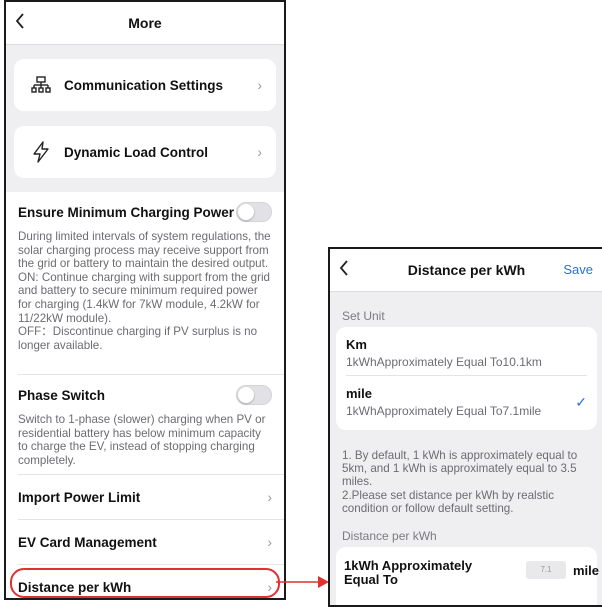  I want to click on distance-field-label: 1kWh Approximately Equal To, so click(408, 572).